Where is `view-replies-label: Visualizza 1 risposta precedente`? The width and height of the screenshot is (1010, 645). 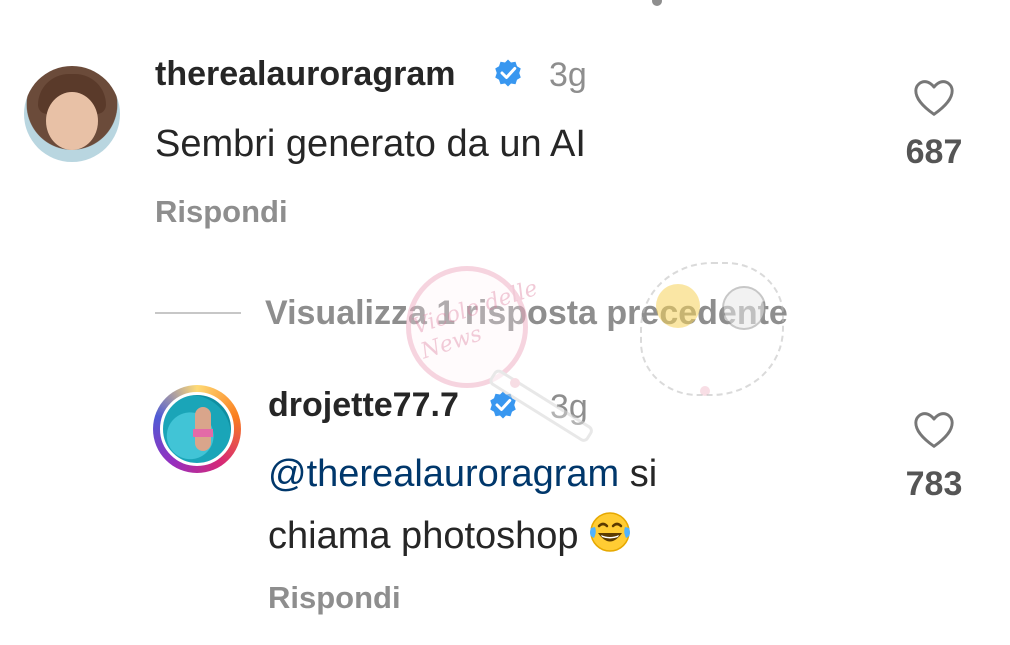
view-replies-label: Visualizza 1 risposta precedente is located at coordinates (526, 312).